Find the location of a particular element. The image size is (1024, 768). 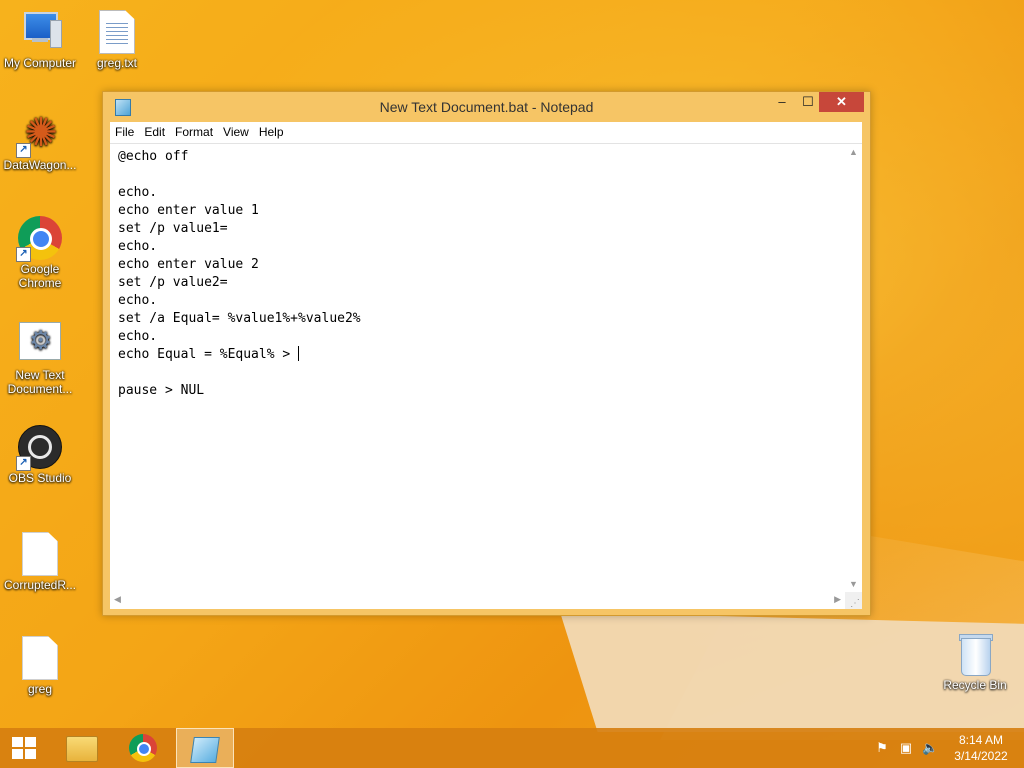

maximize-button: ☐ is located at coordinates (808, 102).